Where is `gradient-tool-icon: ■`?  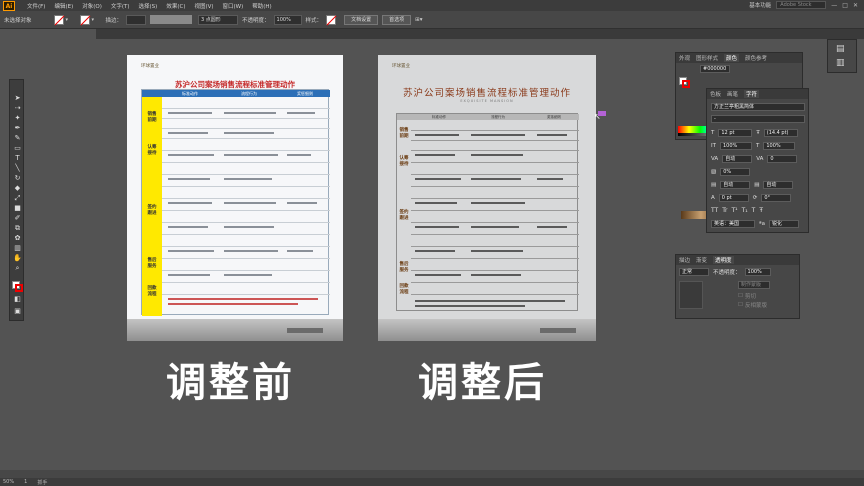 gradient-tool-icon: ■ is located at coordinates (17, 208).